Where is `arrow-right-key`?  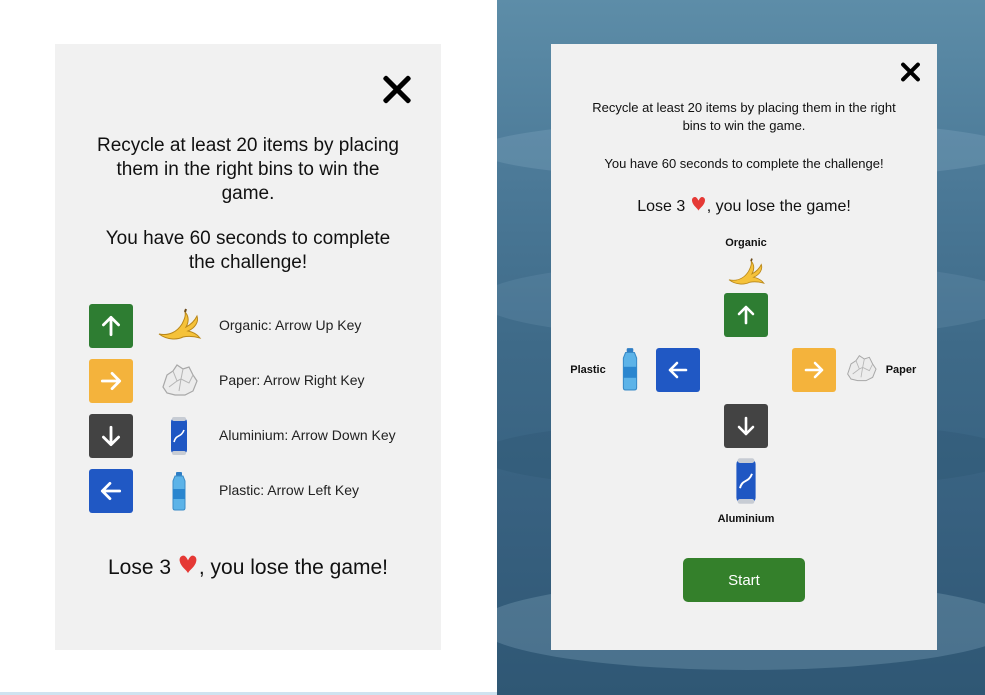 arrow-right-key is located at coordinates (814, 370).